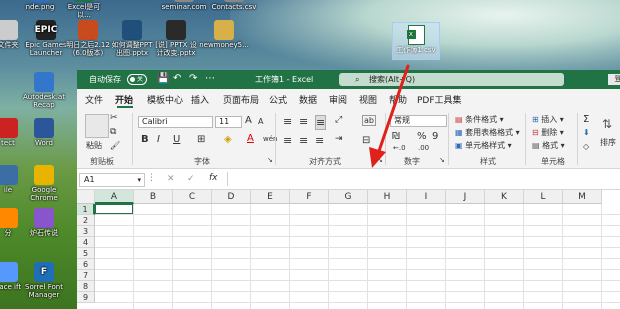  I want to click on annotation-arrow, so click(389, 116).